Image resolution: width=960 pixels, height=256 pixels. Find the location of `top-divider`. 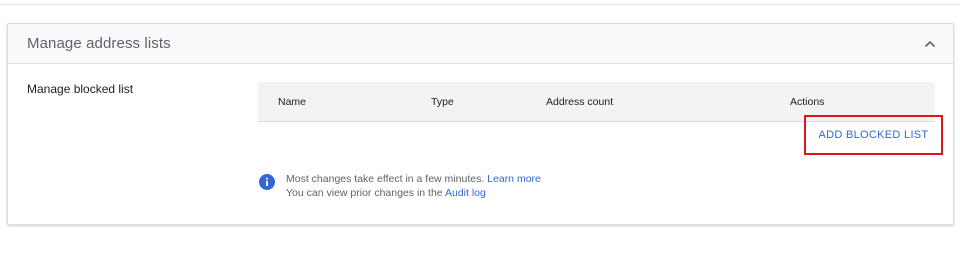

top-divider is located at coordinates (480, 2).